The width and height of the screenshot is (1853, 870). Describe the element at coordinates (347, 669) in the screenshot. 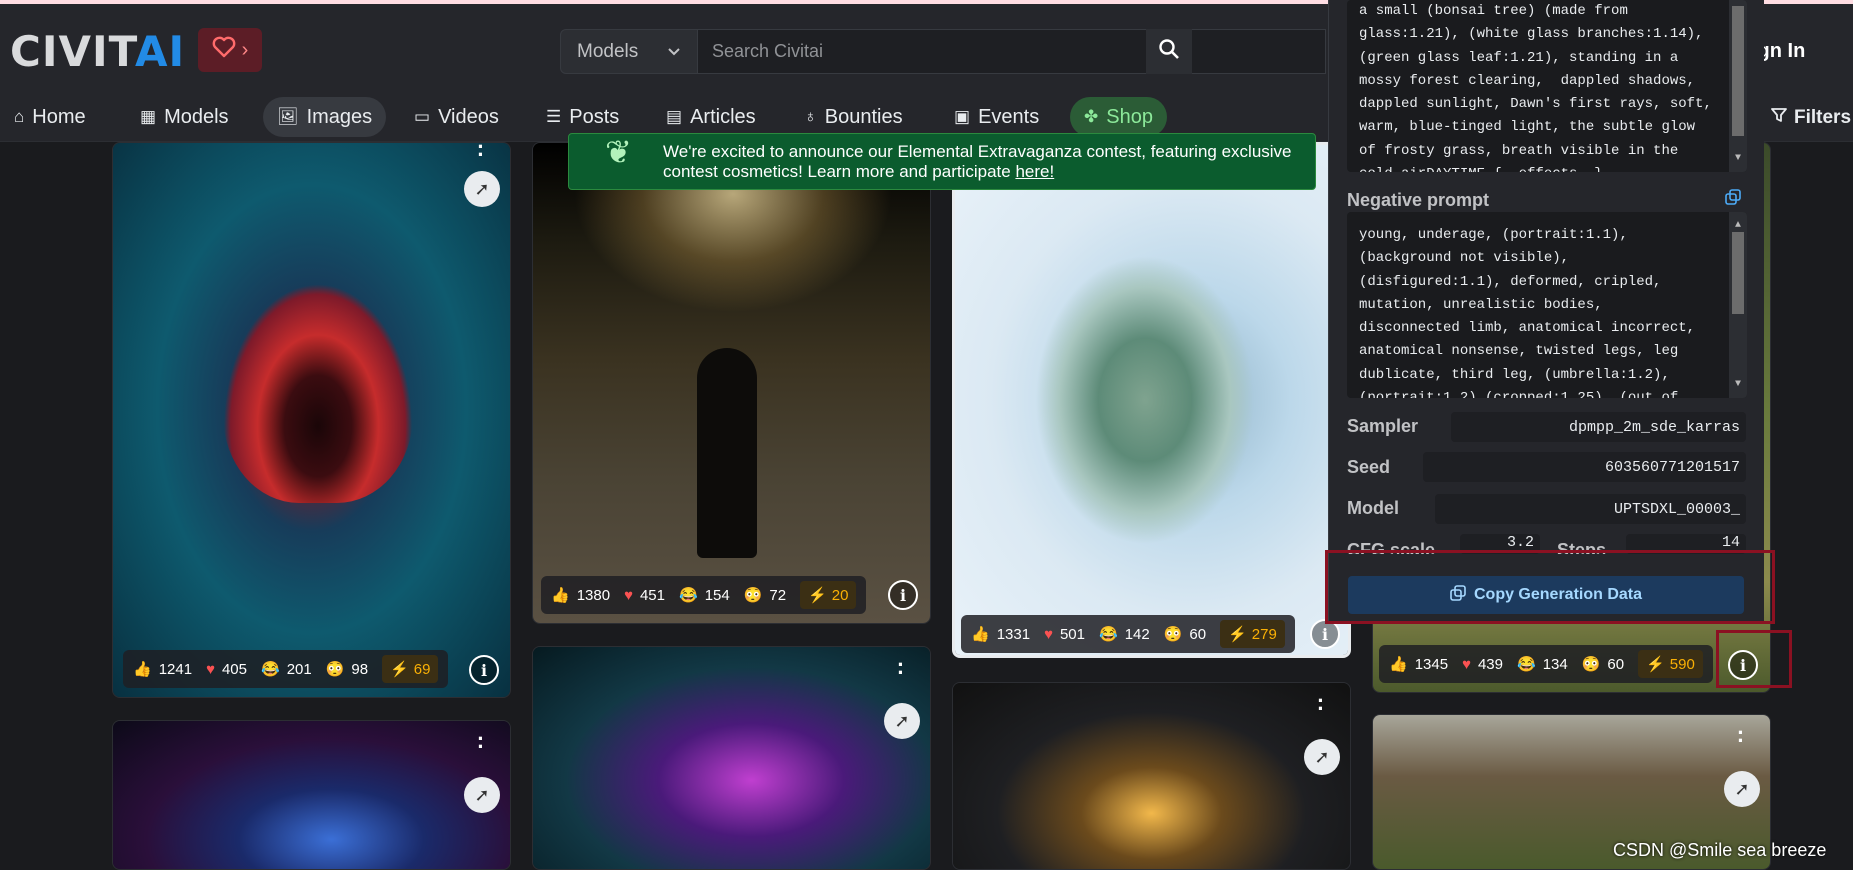

I see `cry-stat: 😳 98` at that location.